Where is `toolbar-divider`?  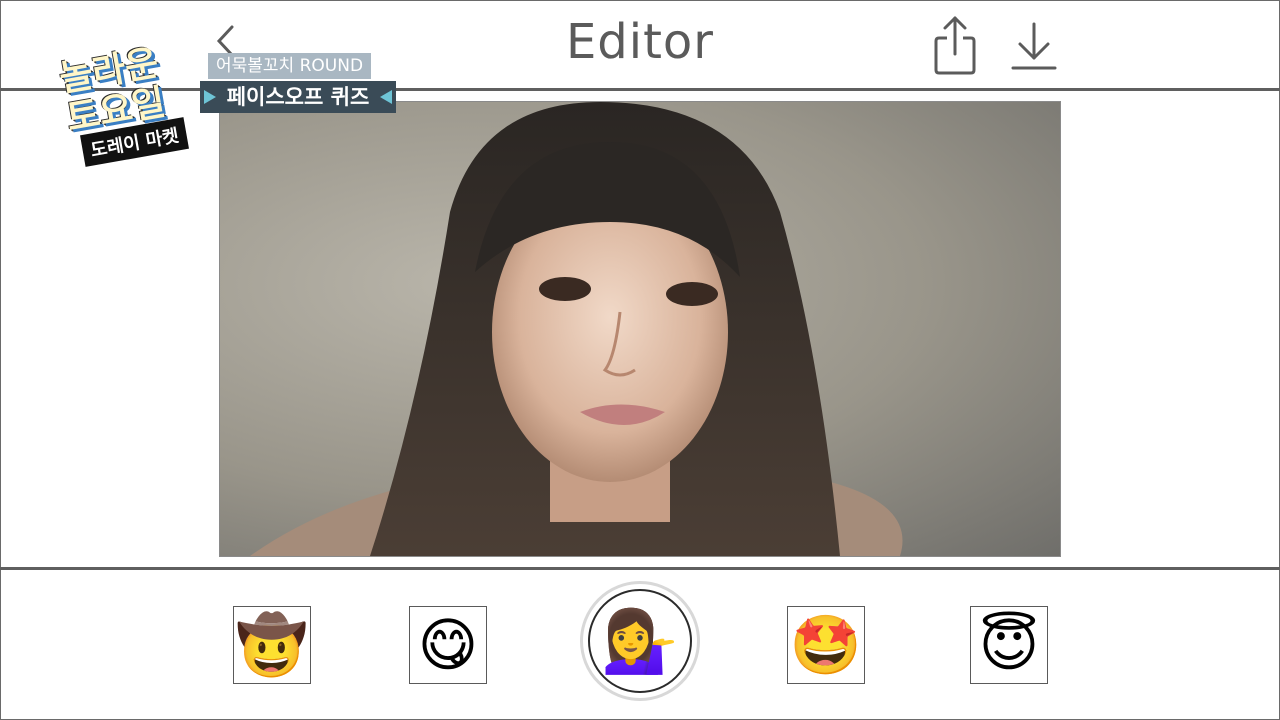 toolbar-divider is located at coordinates (640, 568).